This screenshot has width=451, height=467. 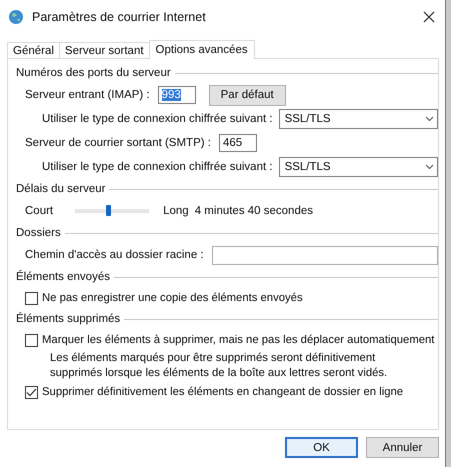 I want to click on default-button: Par défaut, so click(x=247, y=95).